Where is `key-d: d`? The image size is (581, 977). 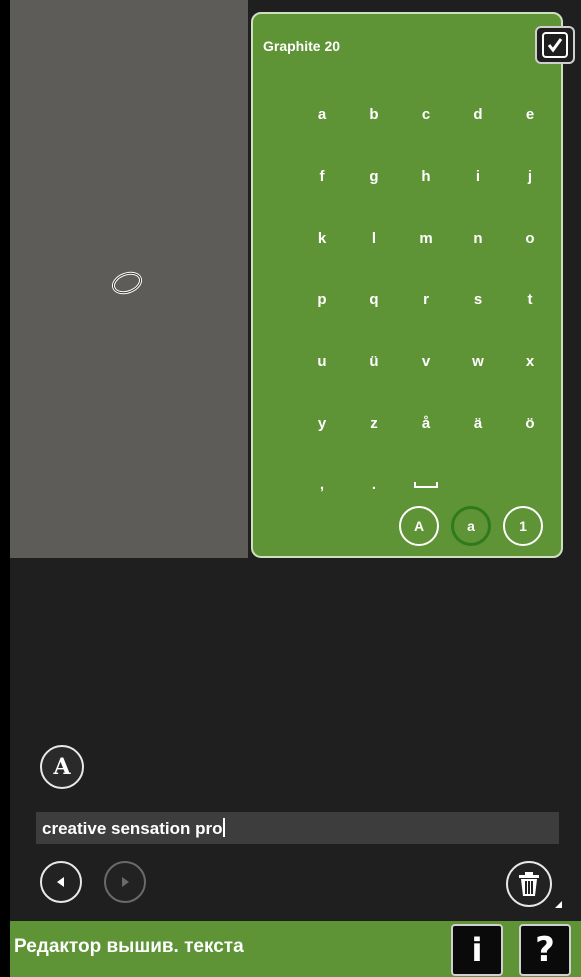
key-d: d is located at coordinates (478, 115).